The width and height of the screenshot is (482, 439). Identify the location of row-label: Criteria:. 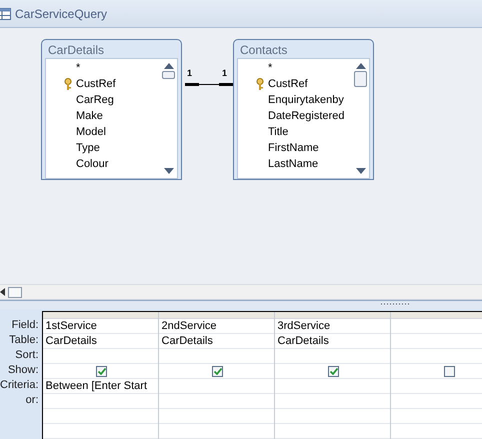
(20, 385).